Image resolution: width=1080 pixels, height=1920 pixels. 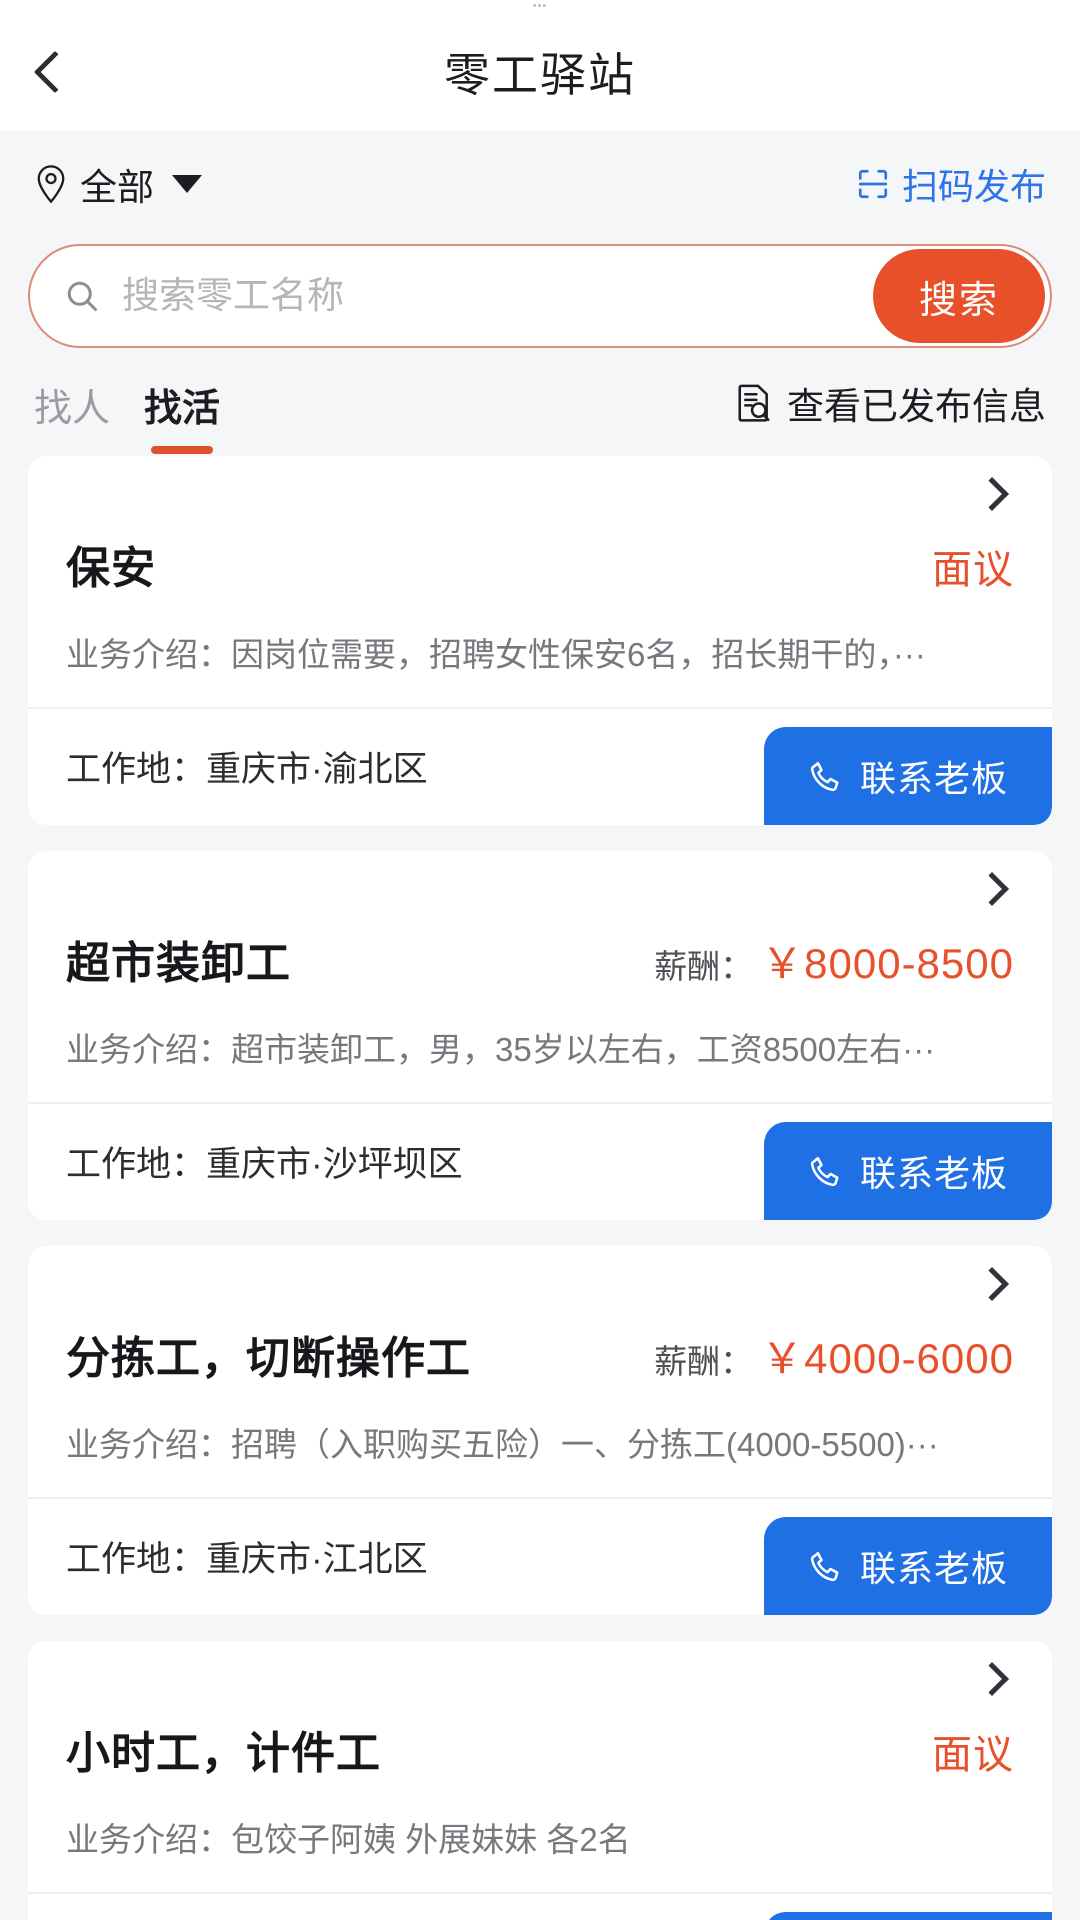 What do you see at coordinates (247, 1560) in the screenshot?
I see `job-location: 工作地：重庆市·江北区` at bounding box center [247, 1560].